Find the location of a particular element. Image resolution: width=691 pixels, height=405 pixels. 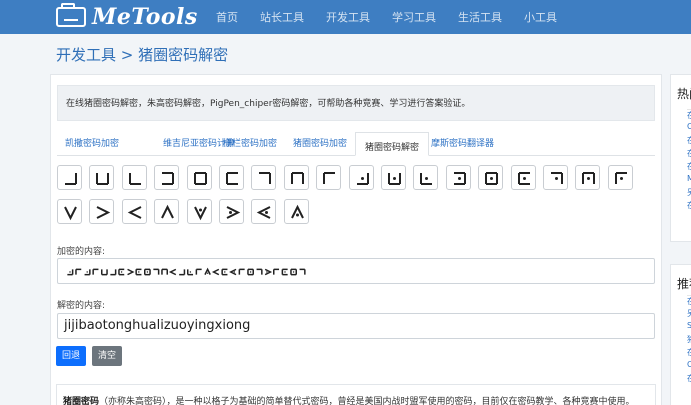

tab-railfence: 栅栏密码加密 is located at coordinates (250, 142).